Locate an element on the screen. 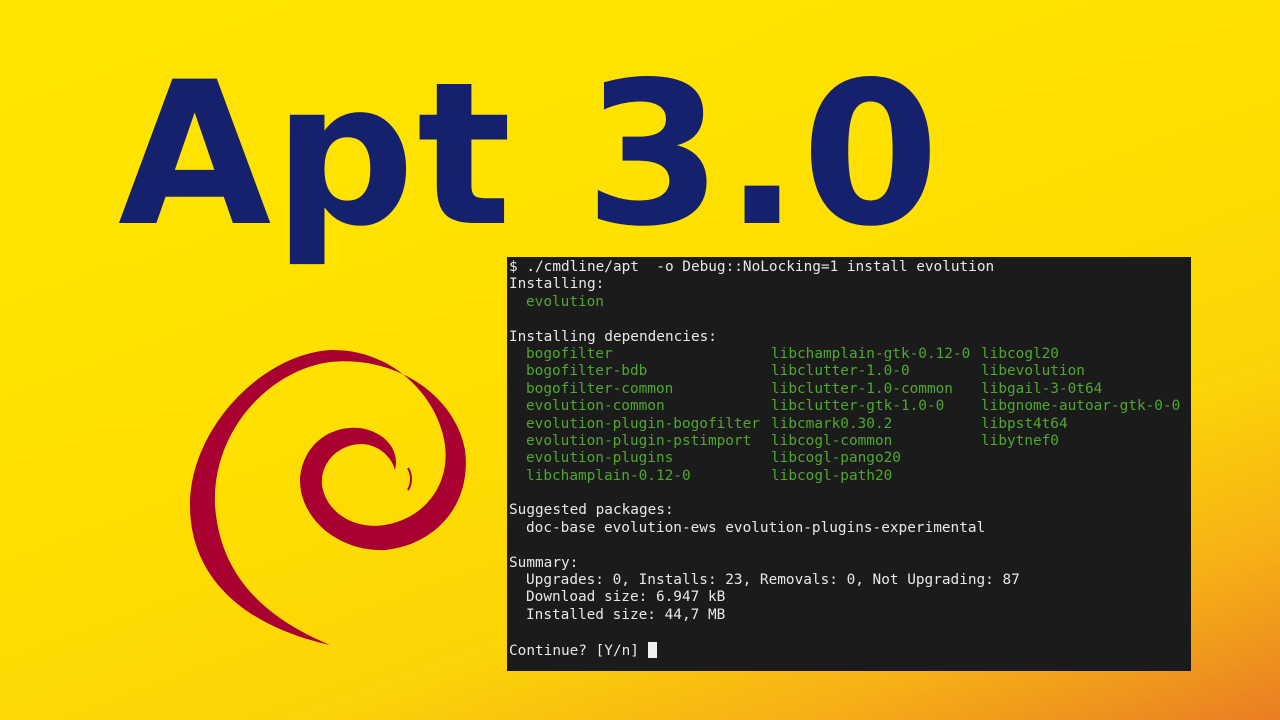  dependency-package: libytnef0 is located at coordinates (1020, 440).